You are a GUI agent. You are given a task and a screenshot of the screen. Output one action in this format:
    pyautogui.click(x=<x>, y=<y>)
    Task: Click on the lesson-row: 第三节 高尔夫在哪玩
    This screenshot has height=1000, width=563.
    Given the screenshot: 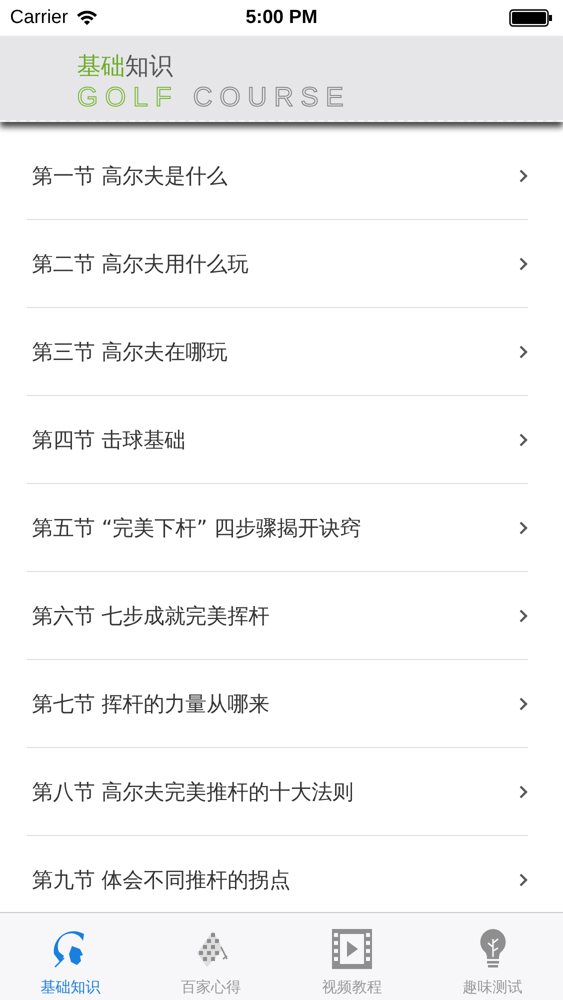 What is the action you would take?
    pyautogui.click(x=277, y=352)
    